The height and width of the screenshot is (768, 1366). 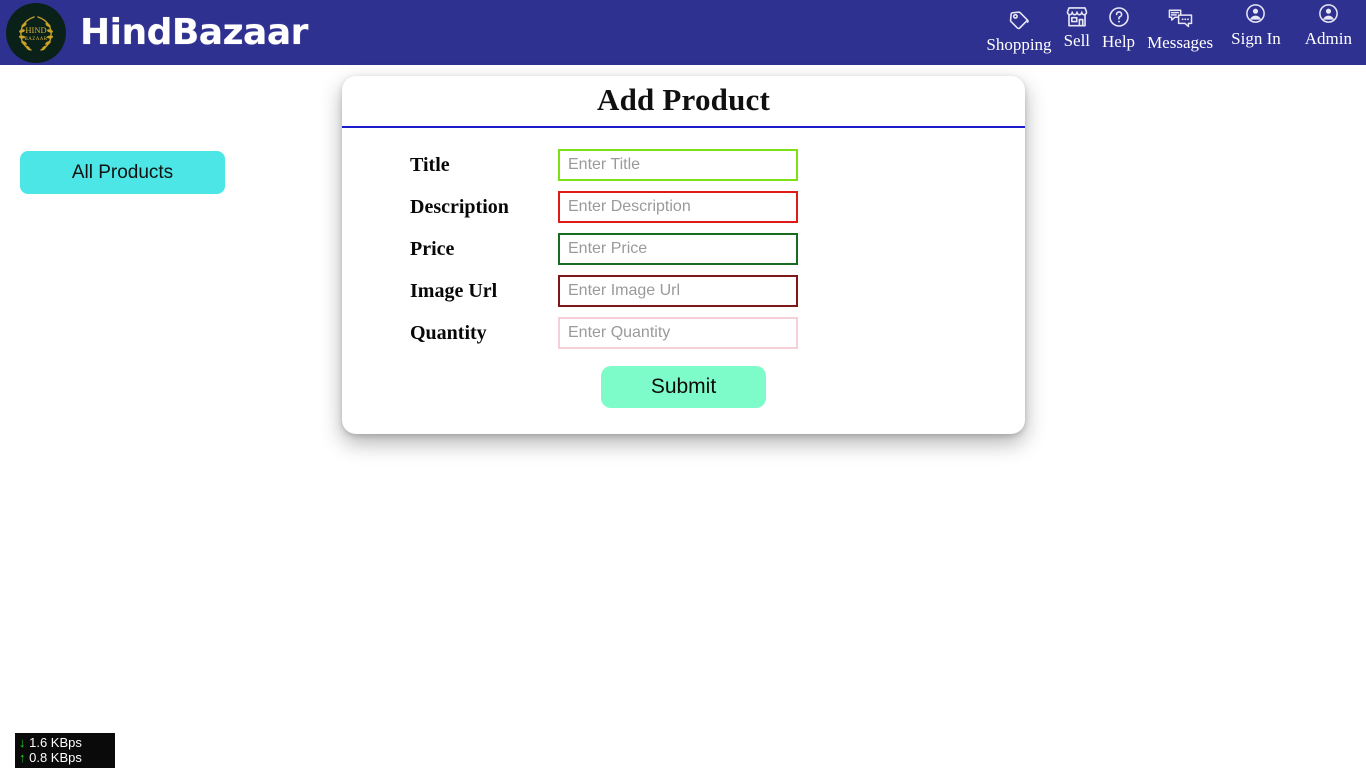 What do you see at coordinates (22, 742) in the screenshot?
I see `download-arrow-icon: ↓` at bounding box center [22, 742].